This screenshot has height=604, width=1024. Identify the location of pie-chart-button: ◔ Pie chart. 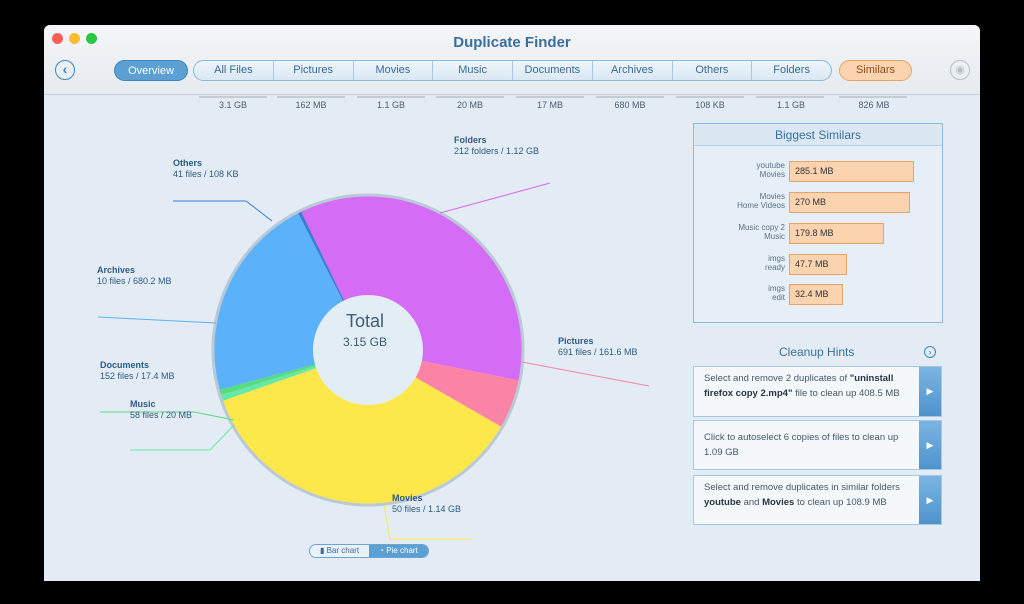
(398, 551).